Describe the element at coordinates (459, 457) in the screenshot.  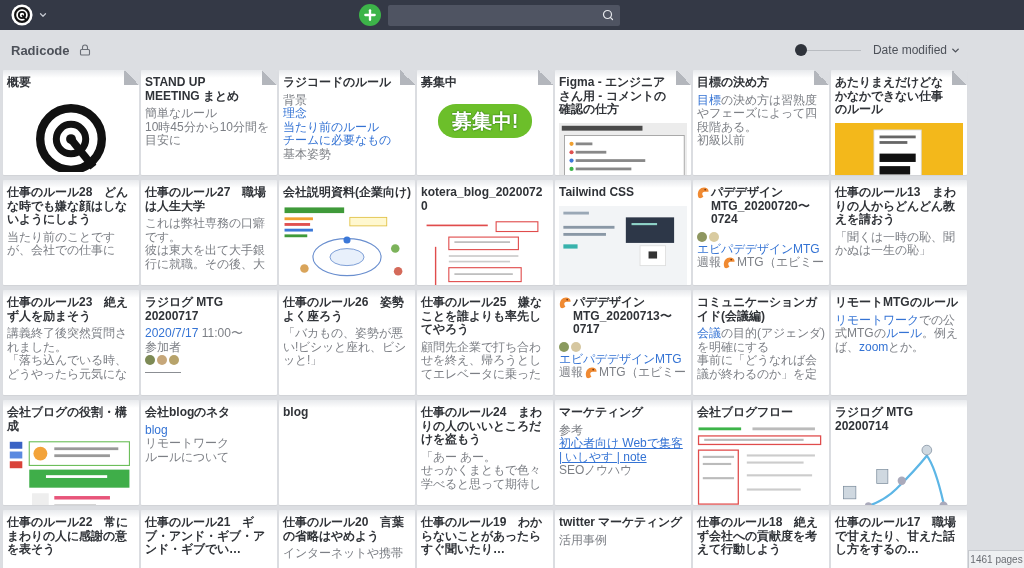
I see `card-text: 「あー あー。` at that location.